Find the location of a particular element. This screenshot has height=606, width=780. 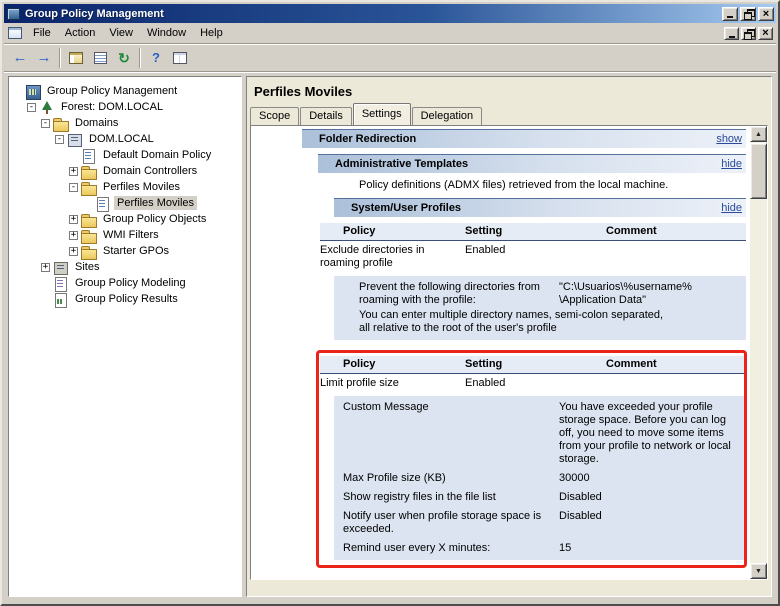

scroll-thumb is located at coordinates (758, 171).